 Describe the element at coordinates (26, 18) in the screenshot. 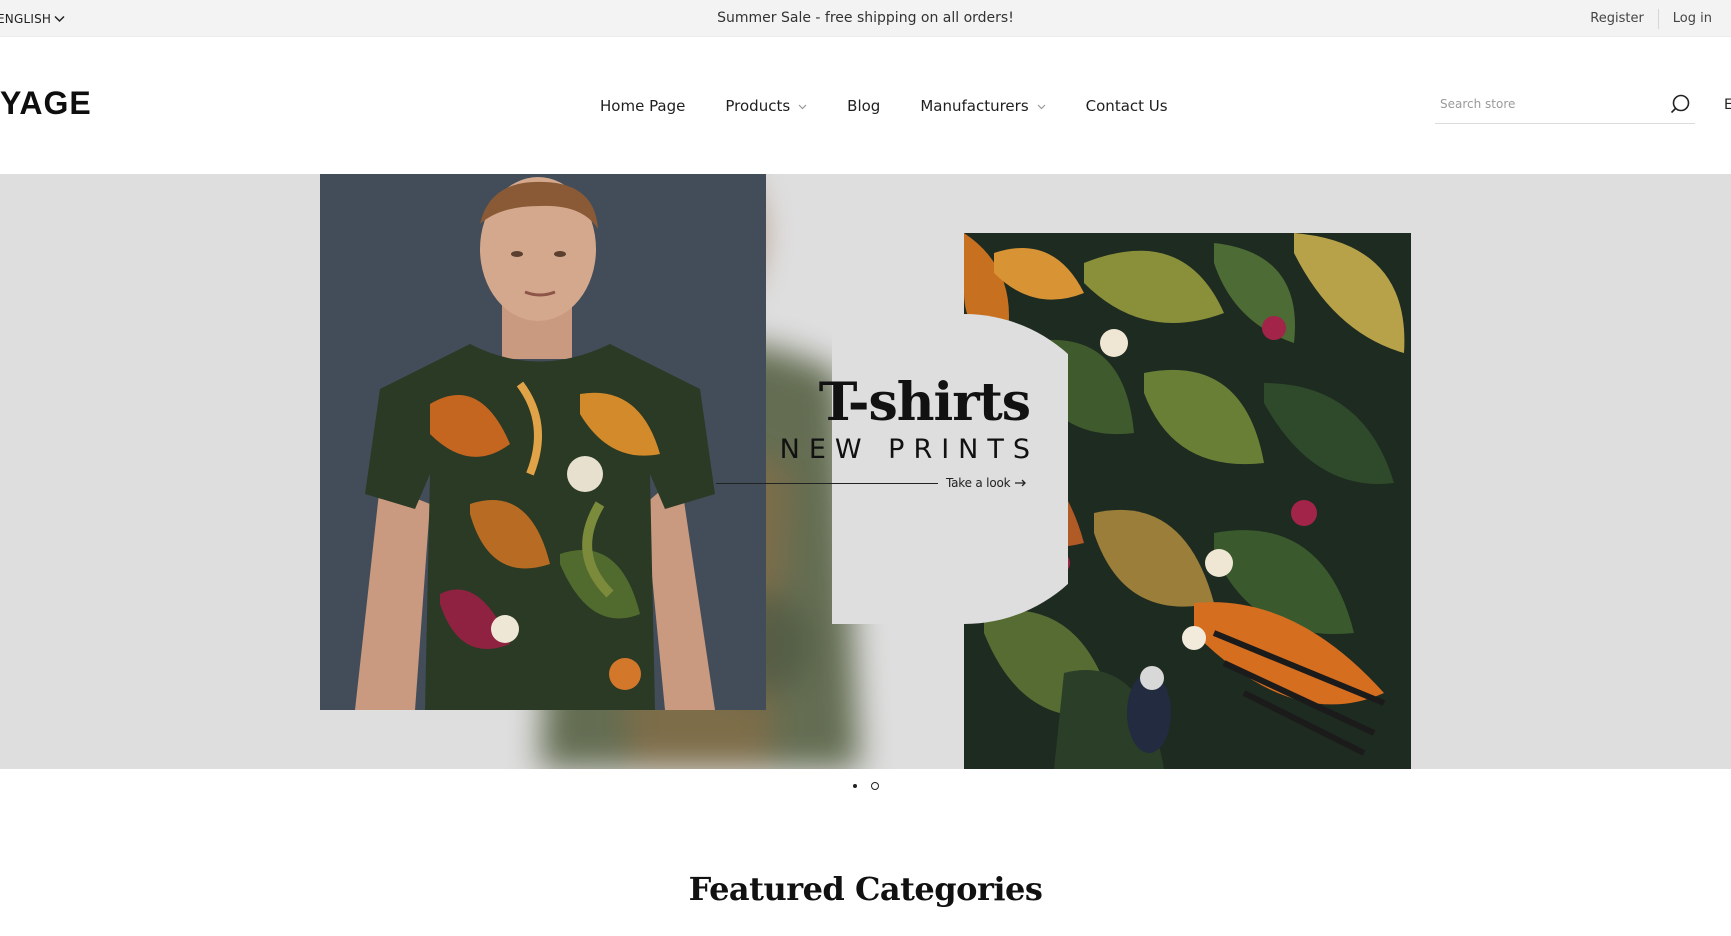

I see `language-label: ENGLISH` at that location.